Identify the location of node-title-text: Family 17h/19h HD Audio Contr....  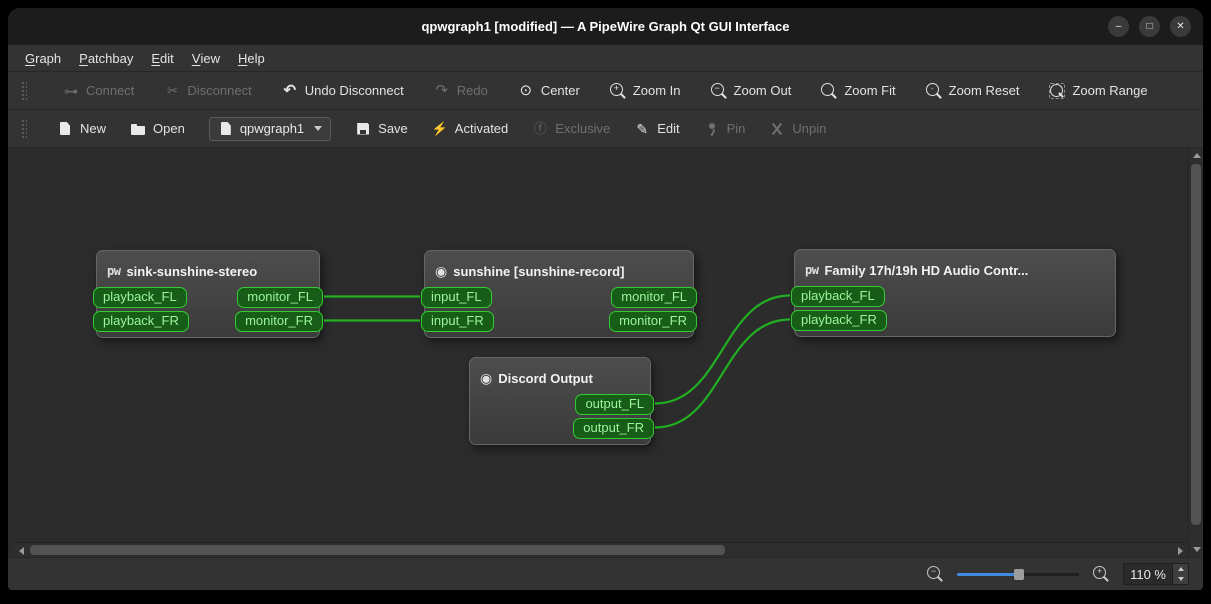
(926, 270).